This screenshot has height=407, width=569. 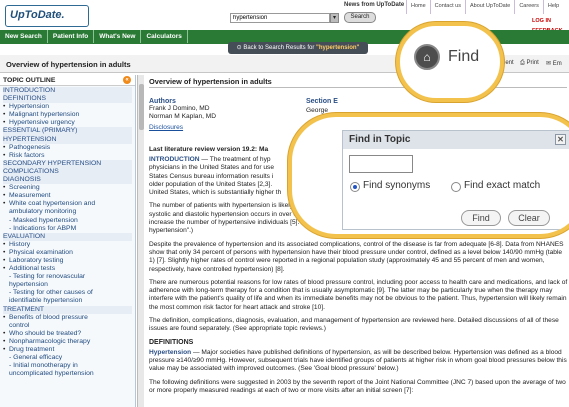 What do you see at coordinates (67, 196) in the screenshot?
I see `outline-item: Measurement` at bounding box center [67, 196].